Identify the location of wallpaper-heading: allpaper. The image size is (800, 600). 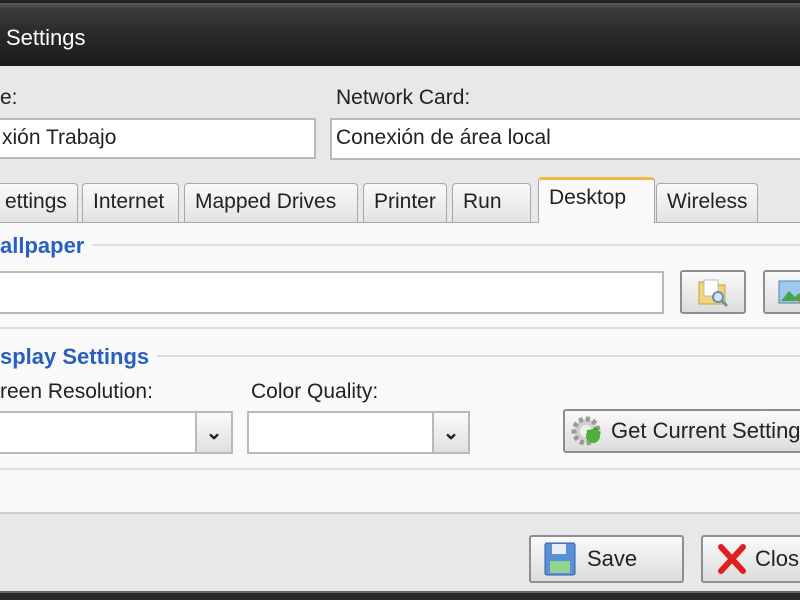
(46, 246).